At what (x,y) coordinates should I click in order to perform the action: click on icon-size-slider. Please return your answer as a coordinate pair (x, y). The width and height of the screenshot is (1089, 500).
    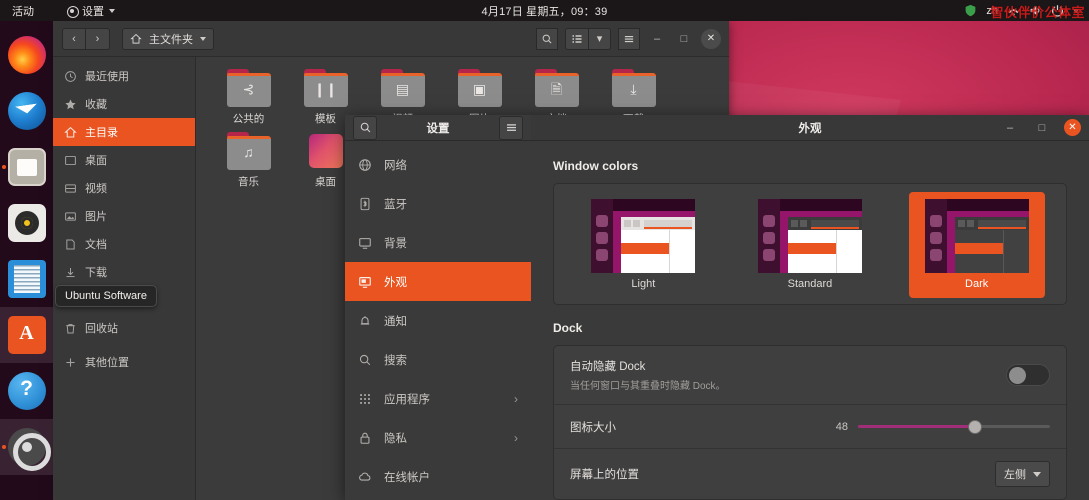
    Looking at the image, I should click on (954, 427).